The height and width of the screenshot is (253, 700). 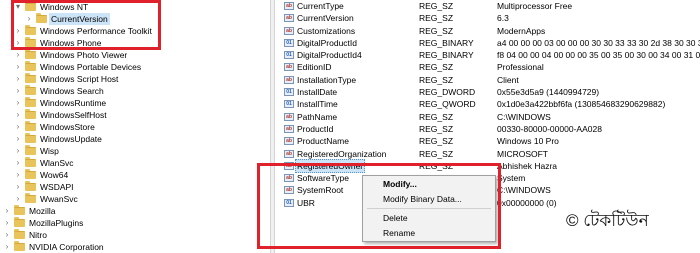 What do you see at coordinates (135, 211) in the screenshot?
I see `tree-node: › Mozilla` at bounding box center [135, 211].